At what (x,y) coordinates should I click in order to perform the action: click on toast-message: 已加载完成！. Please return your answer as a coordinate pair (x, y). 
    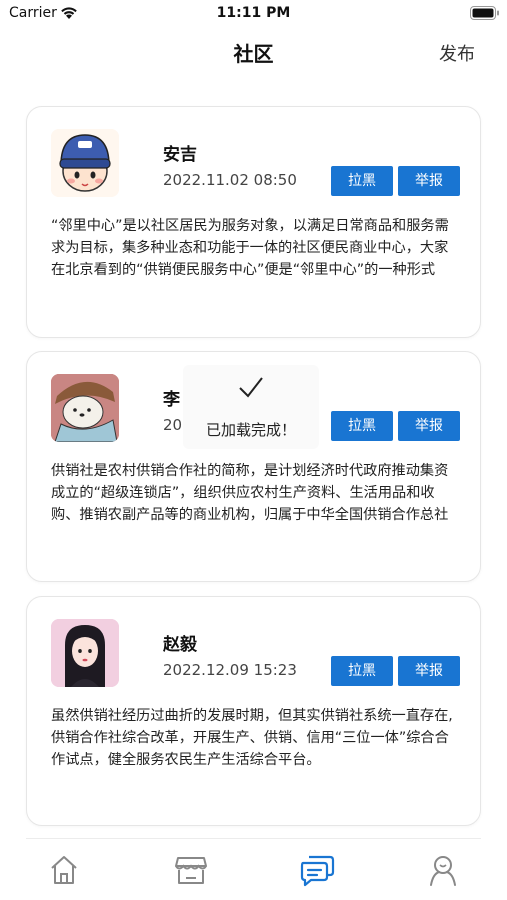
    Looking at the image, I should click on (250, 430).